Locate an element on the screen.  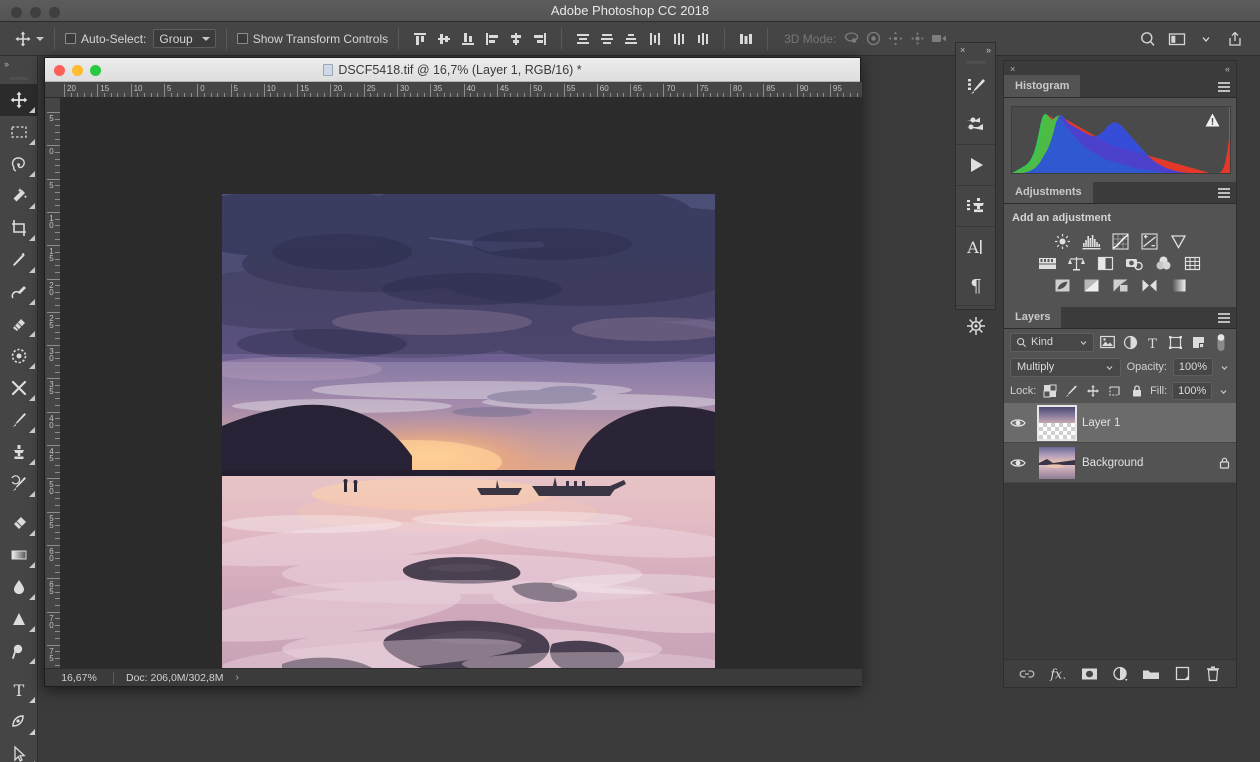
curves-icon is located at coordinates (1120, 241).